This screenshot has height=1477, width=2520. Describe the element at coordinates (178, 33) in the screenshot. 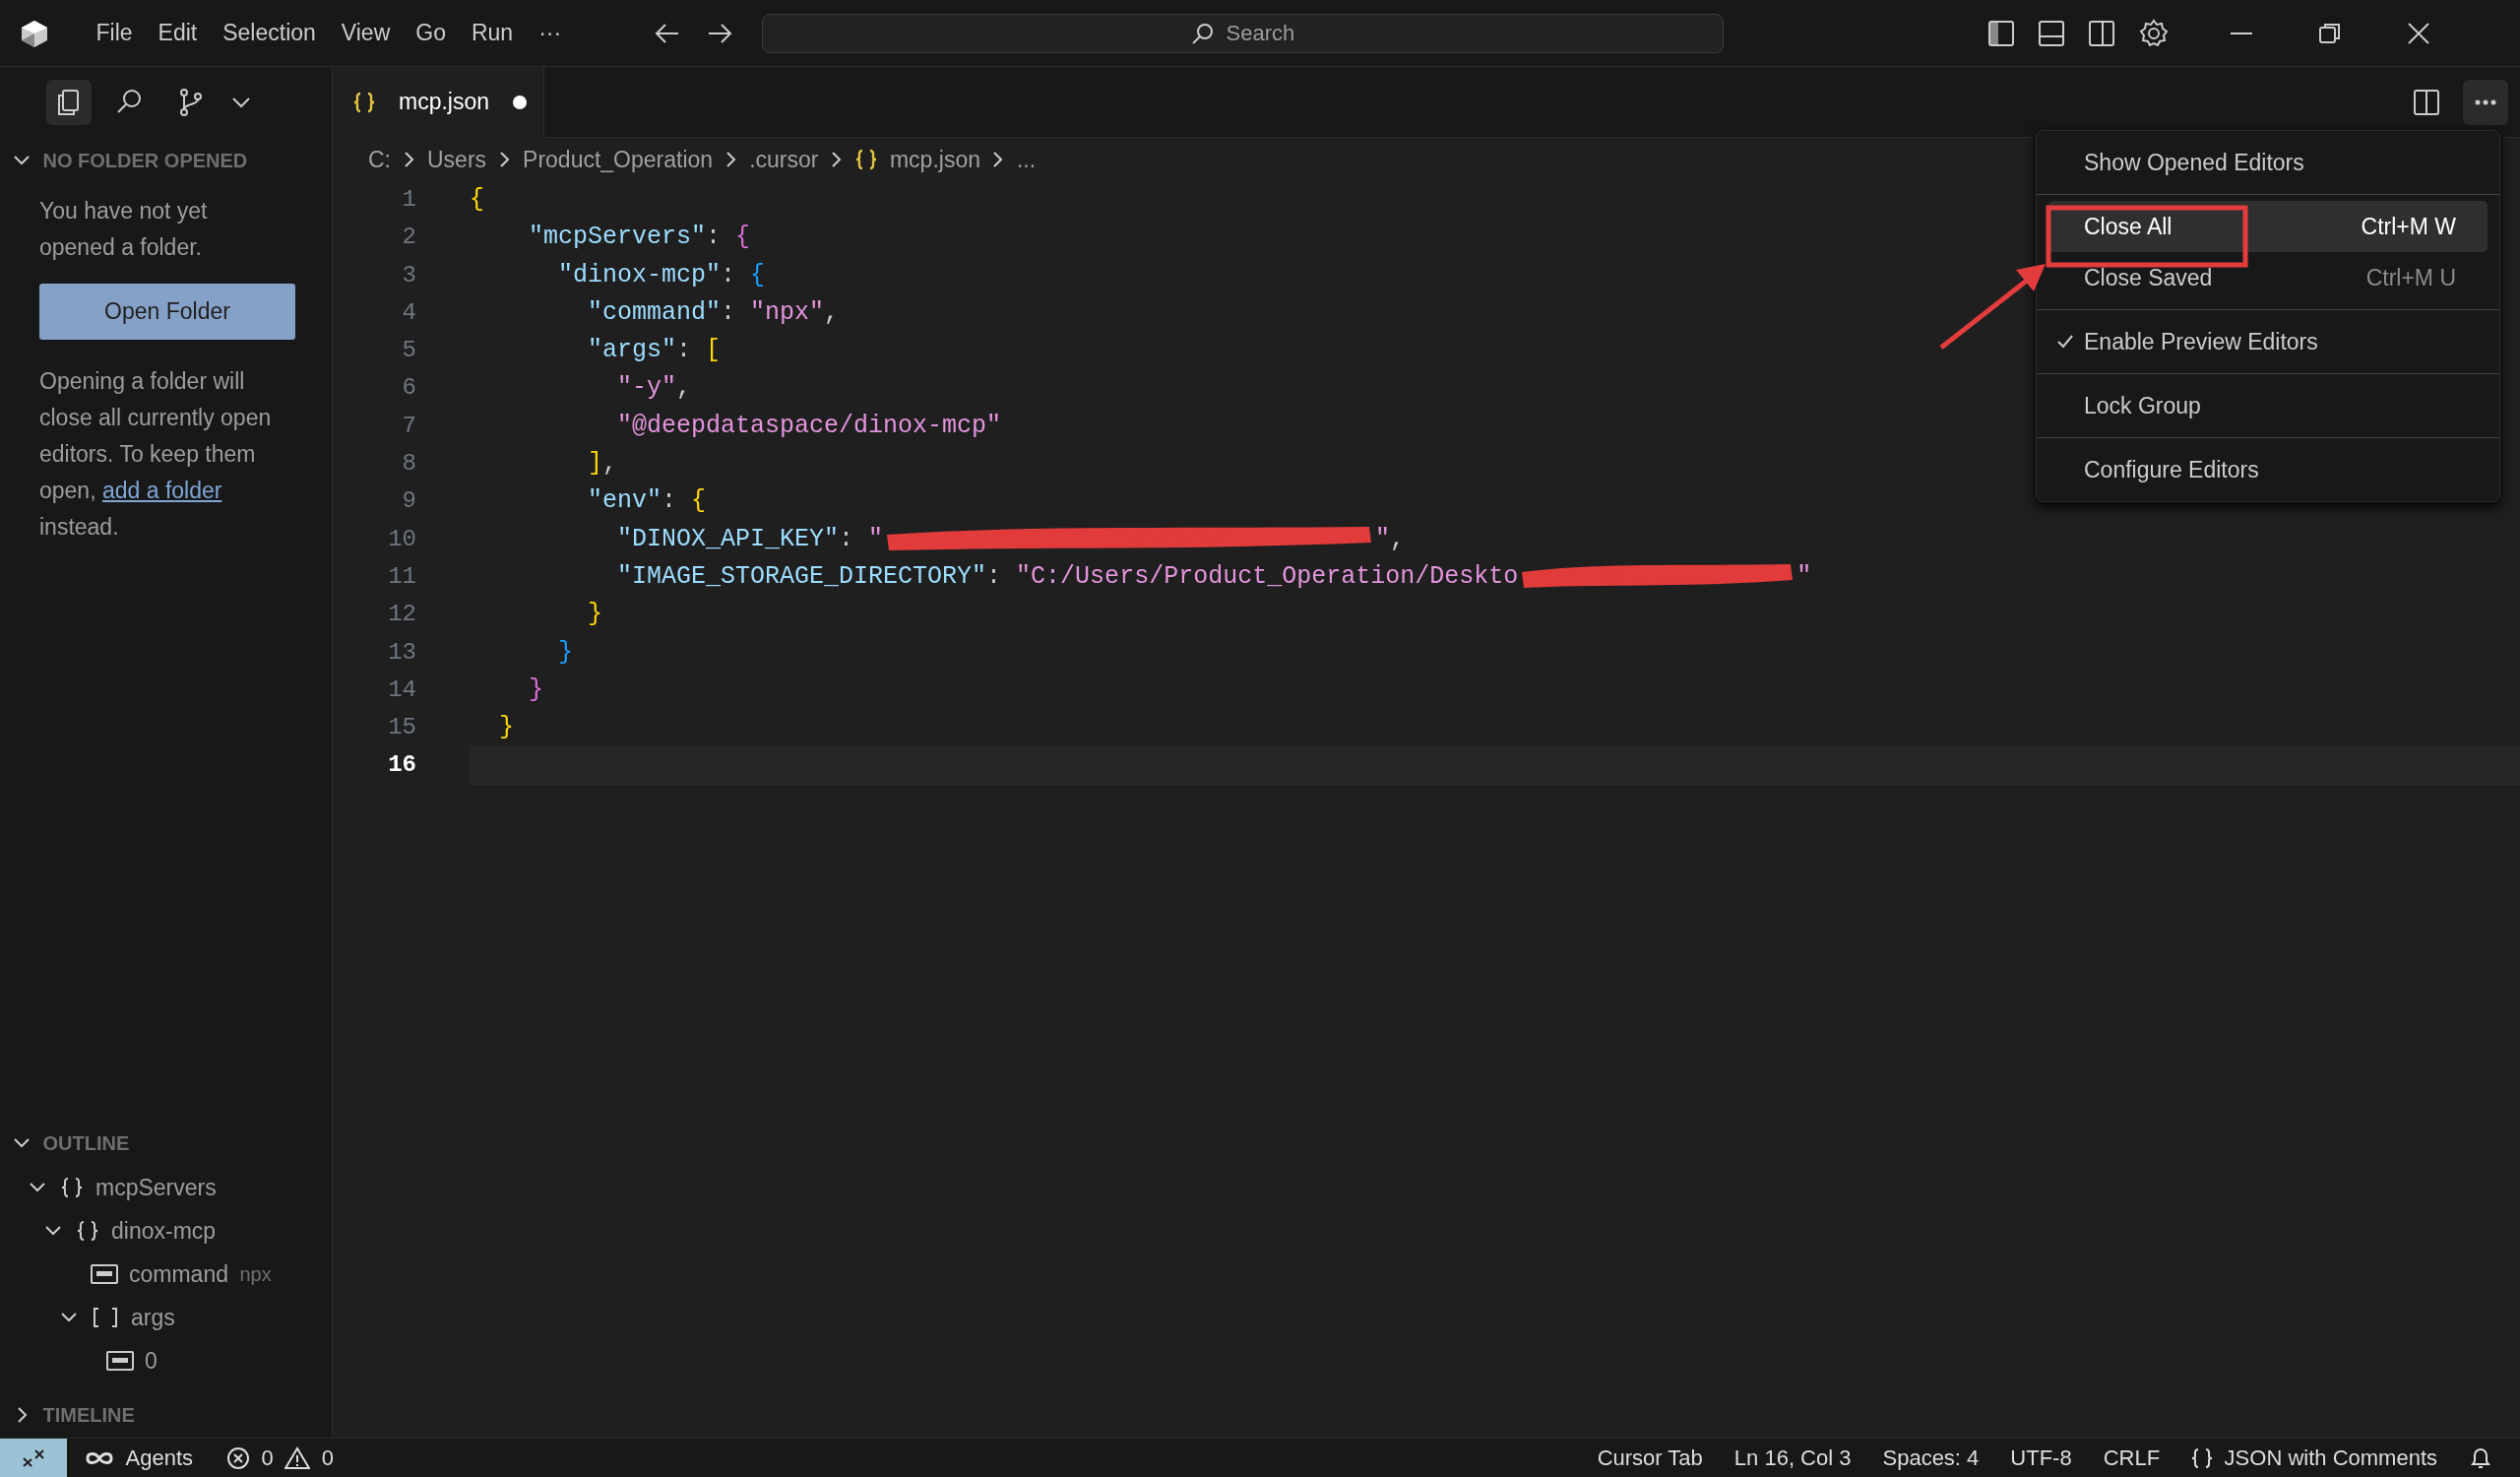

I see `menu-item: Edit` at that location.